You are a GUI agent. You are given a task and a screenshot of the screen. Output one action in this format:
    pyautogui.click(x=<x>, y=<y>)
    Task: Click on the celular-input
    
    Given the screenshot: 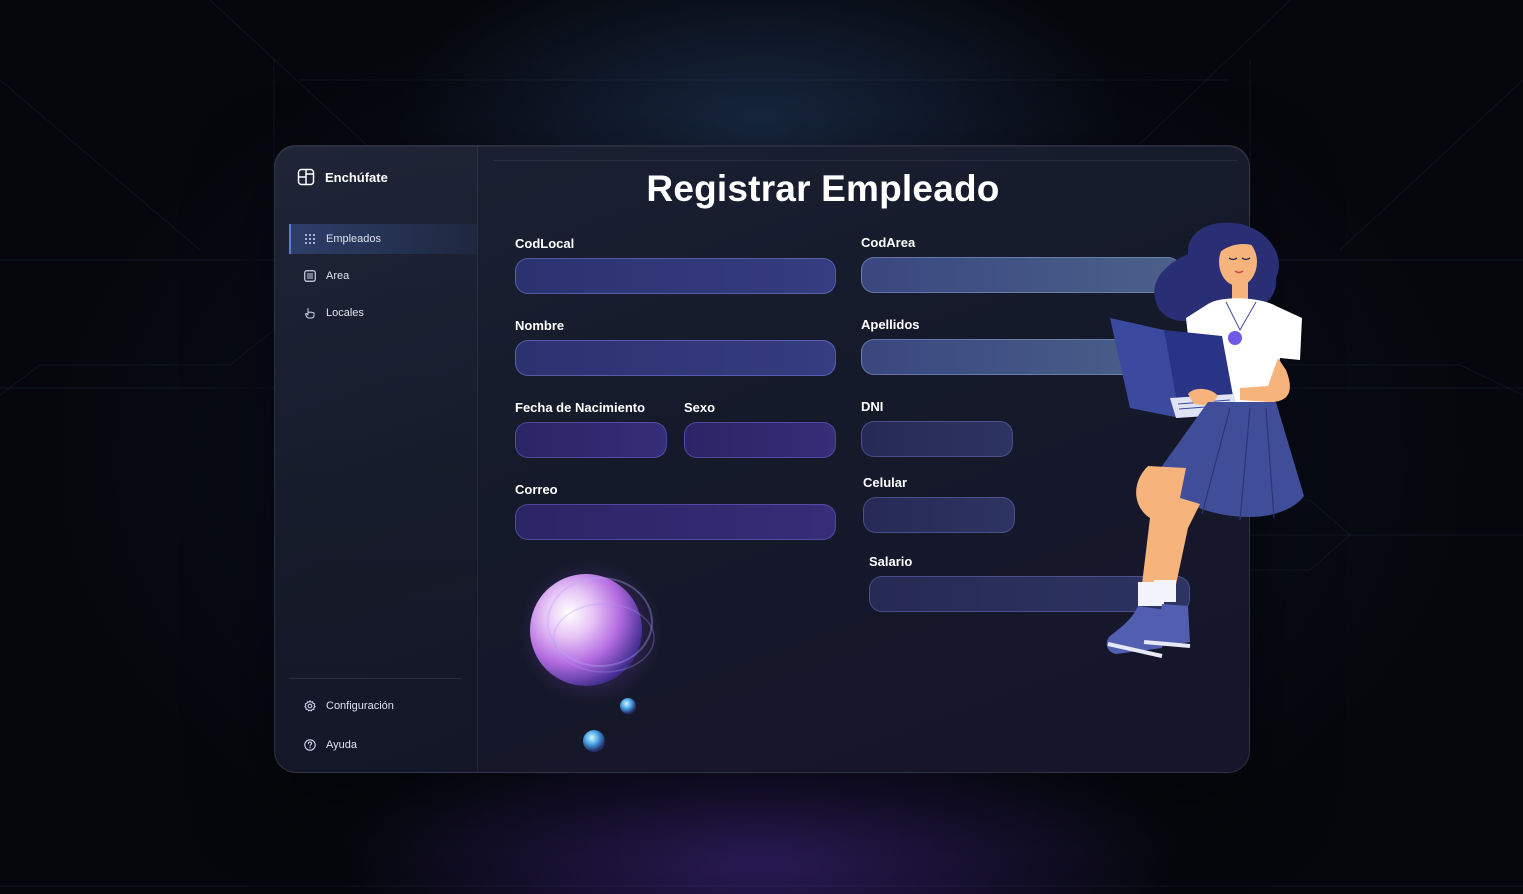 What is the action you would take?
    pyautogui.click(x=939, y=515)
    